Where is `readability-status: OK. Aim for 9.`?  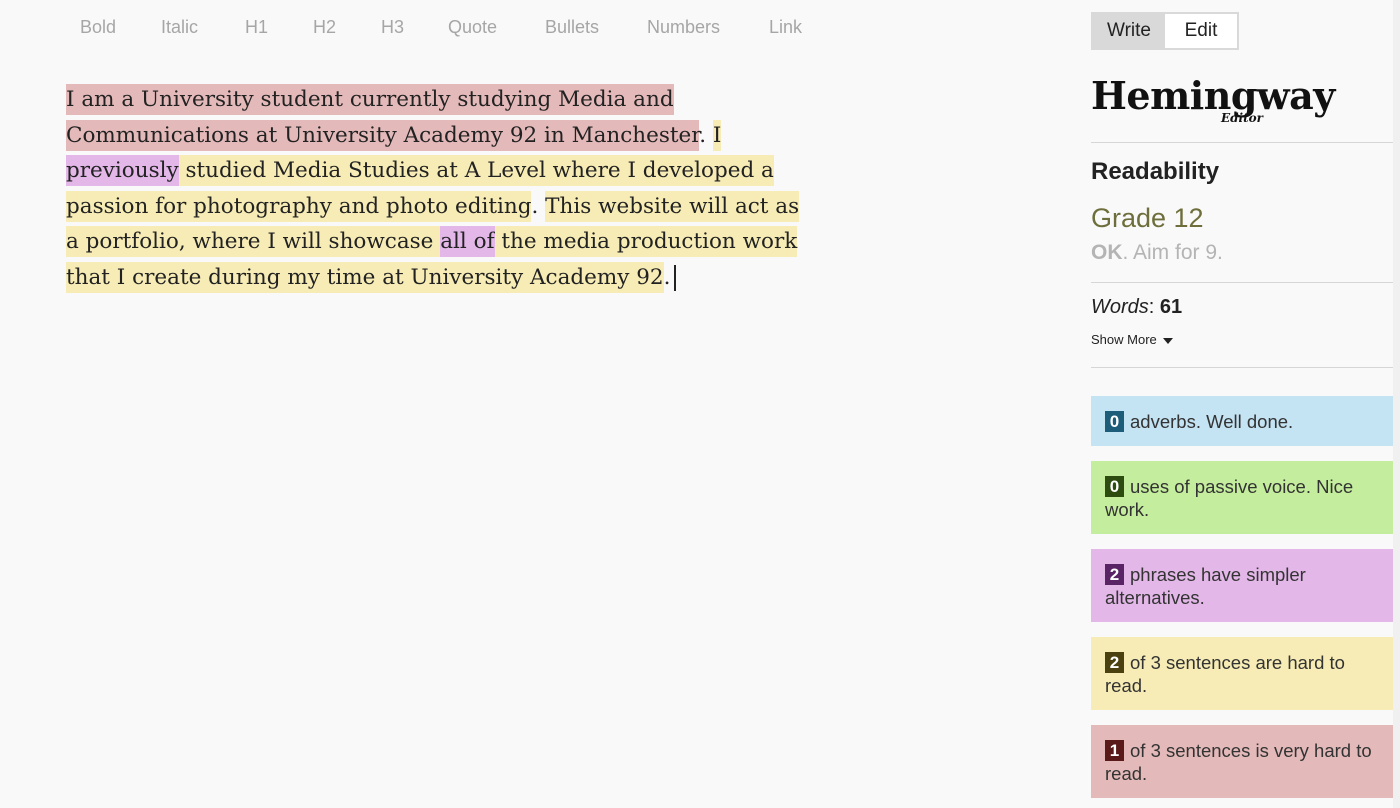
readability-status: OK. Aim for 9. is located at coordinates (1157, 253).